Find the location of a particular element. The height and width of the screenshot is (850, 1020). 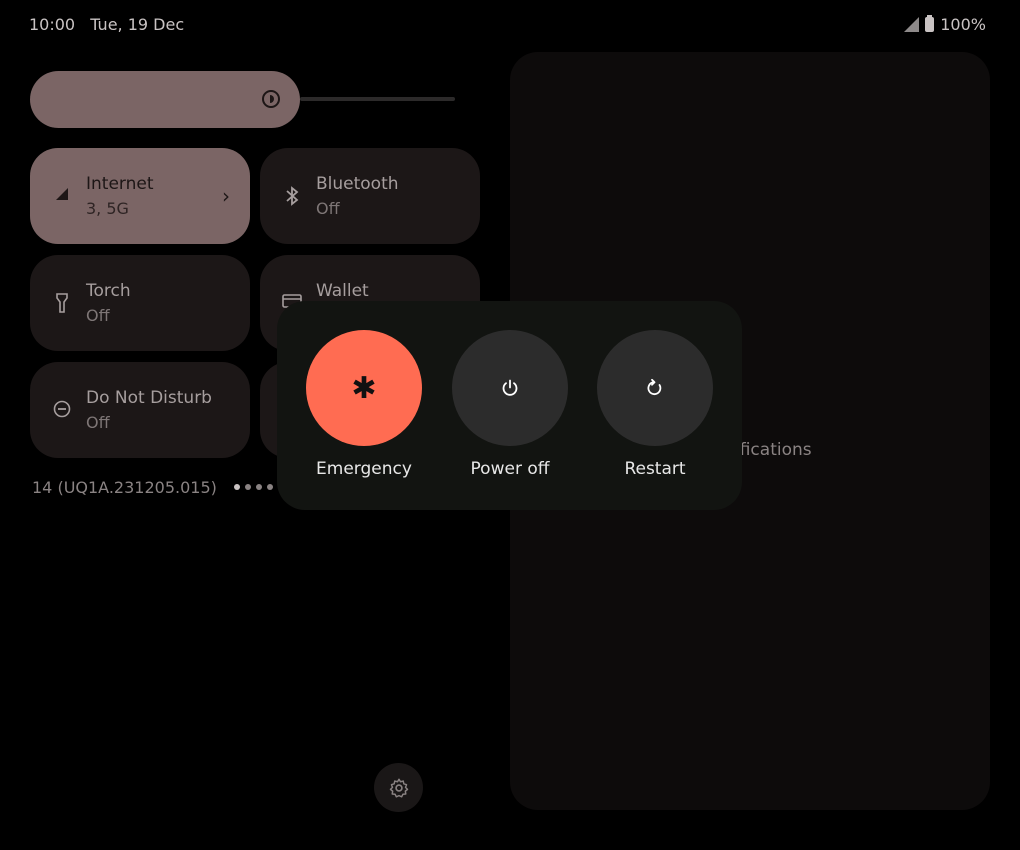

brightness-slider-track is located at coordinates (377, 99).